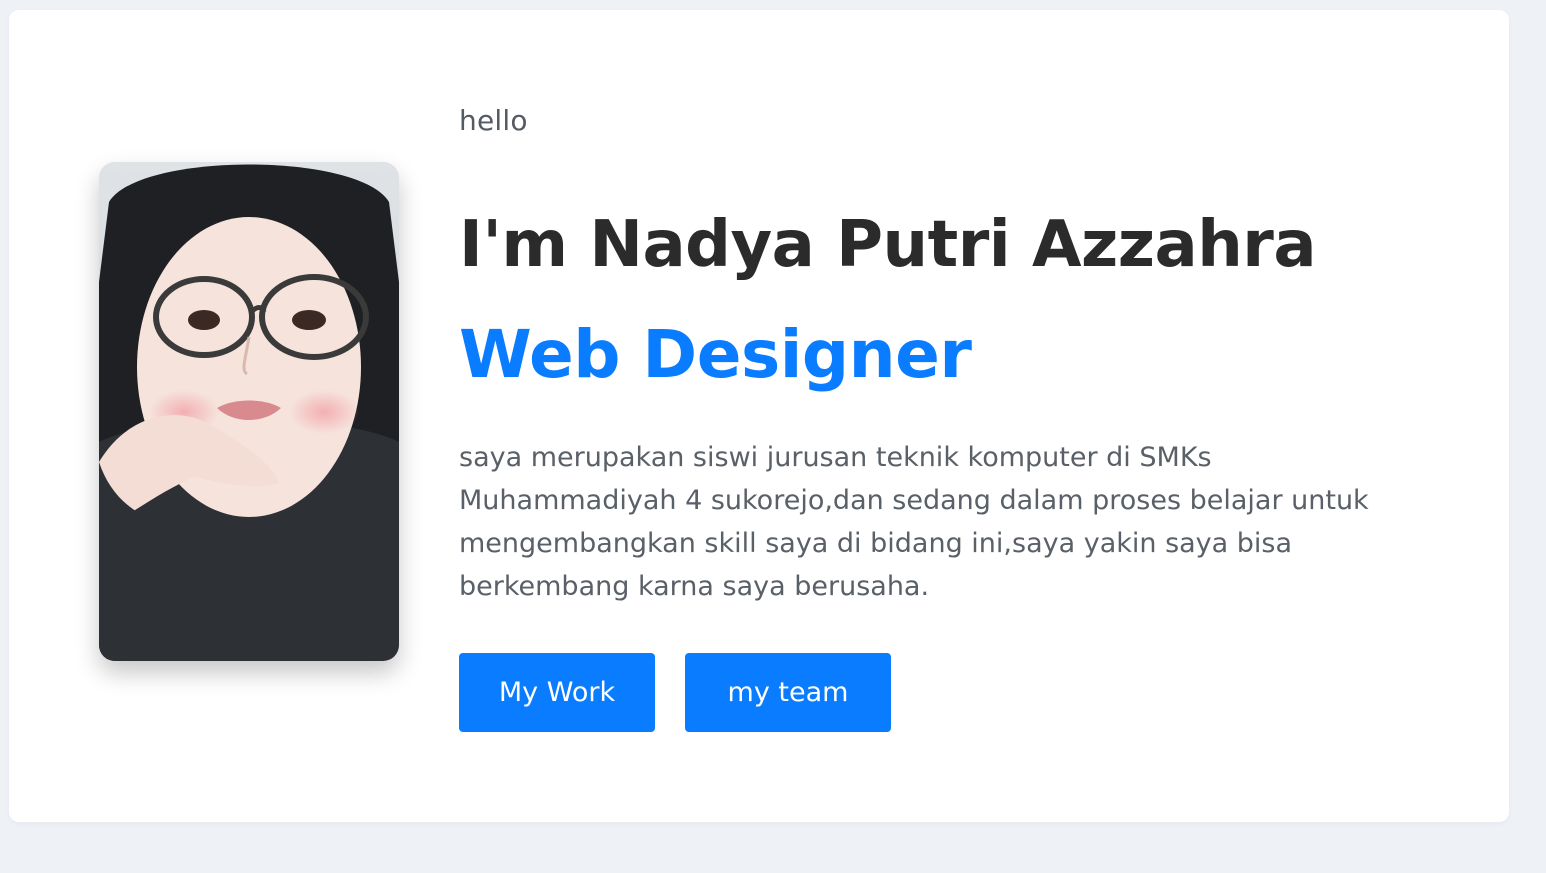 The image size is (1546, 873). I want to click on profile-photo-illustration, so click(249, 411).